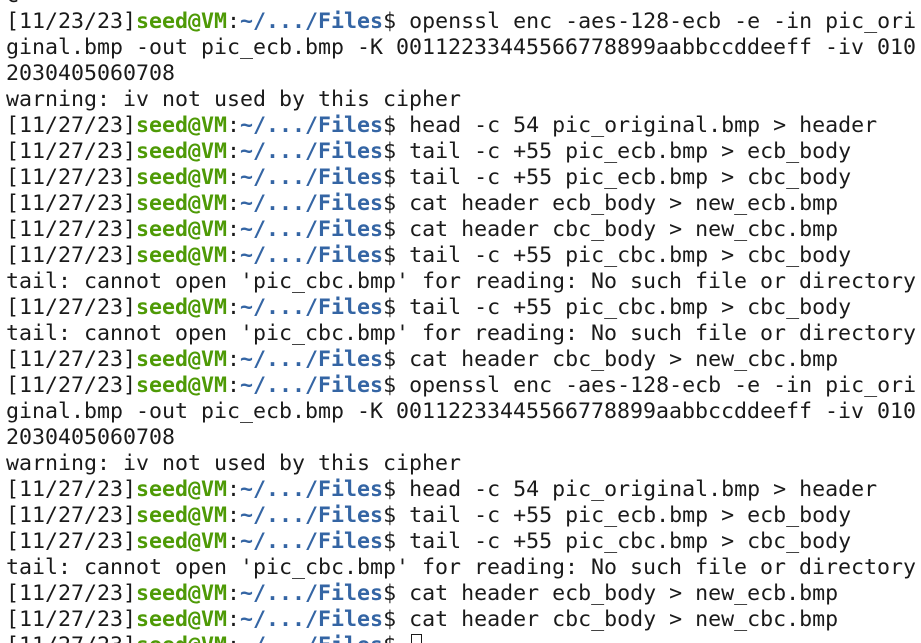 The height and width of the screenshot is (643, 921). I want to click on command-text: cat header cbc_body > new_cbc.bmp, so click(624, 619).